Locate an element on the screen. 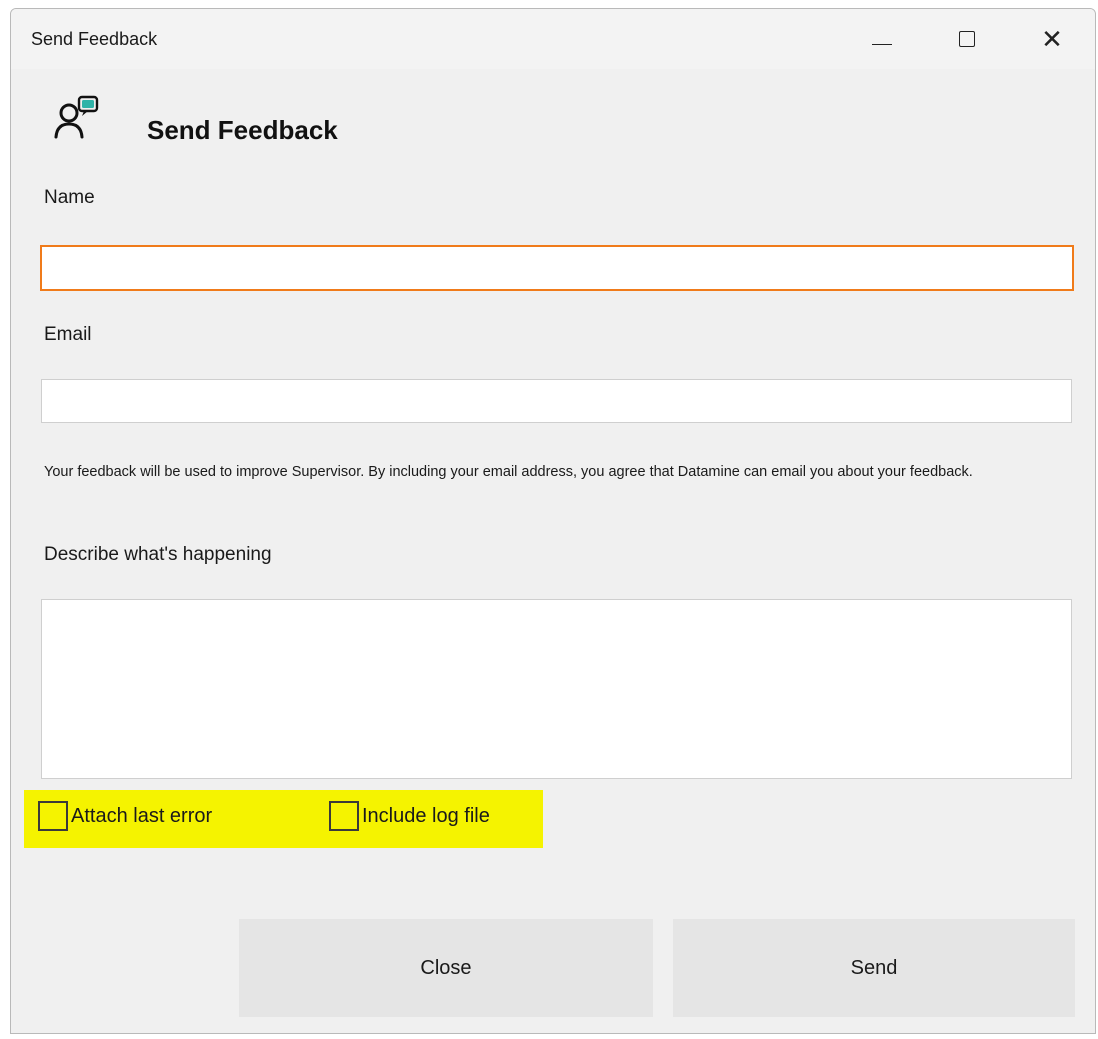  page-title: Send Feedback is located at coordinates (242, 130).